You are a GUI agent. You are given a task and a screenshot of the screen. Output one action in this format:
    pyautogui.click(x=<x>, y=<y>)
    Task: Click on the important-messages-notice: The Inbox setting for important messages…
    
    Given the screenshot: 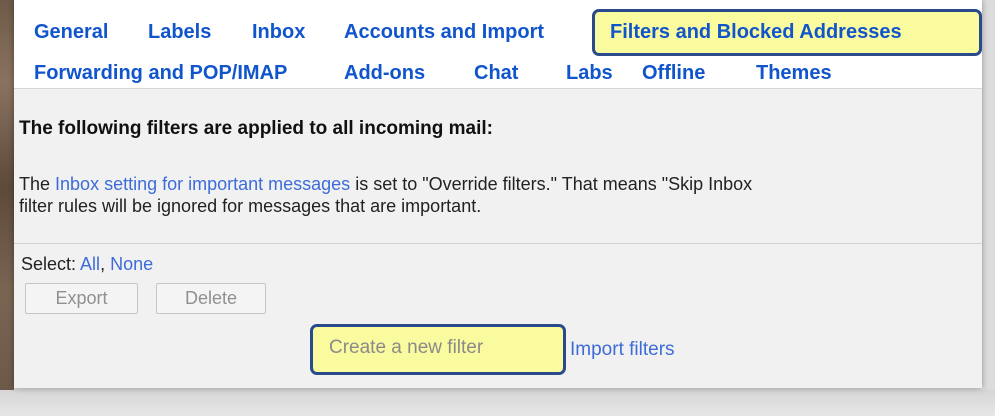 What is the action you would take?
    pyautogui.click(x=500, y=195)
    